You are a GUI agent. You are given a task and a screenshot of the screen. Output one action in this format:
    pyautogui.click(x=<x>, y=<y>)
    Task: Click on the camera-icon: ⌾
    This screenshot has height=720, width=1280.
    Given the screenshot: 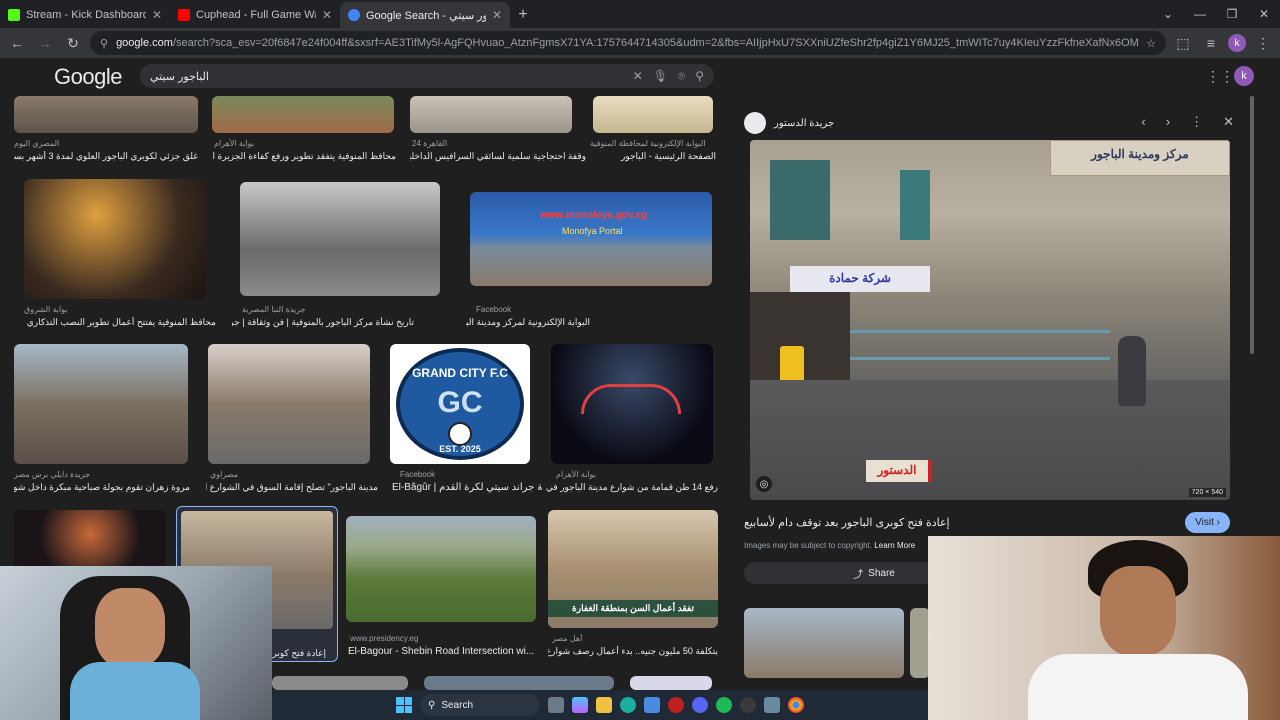 What is the action you would take?
    pyautogui.click(x=681, y=76)
    